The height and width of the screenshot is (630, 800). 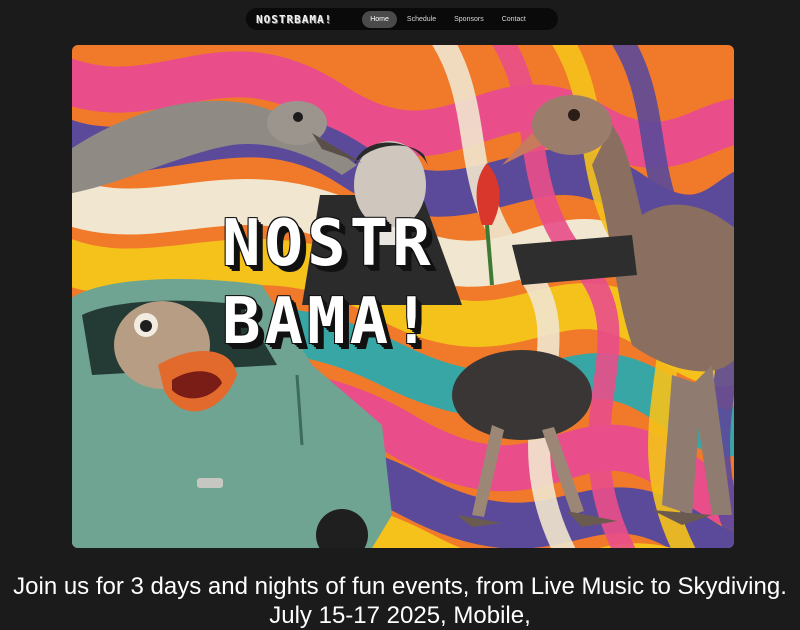 I want to click on hero-title-line-1: NOSTR, so click(x=328, y=244).